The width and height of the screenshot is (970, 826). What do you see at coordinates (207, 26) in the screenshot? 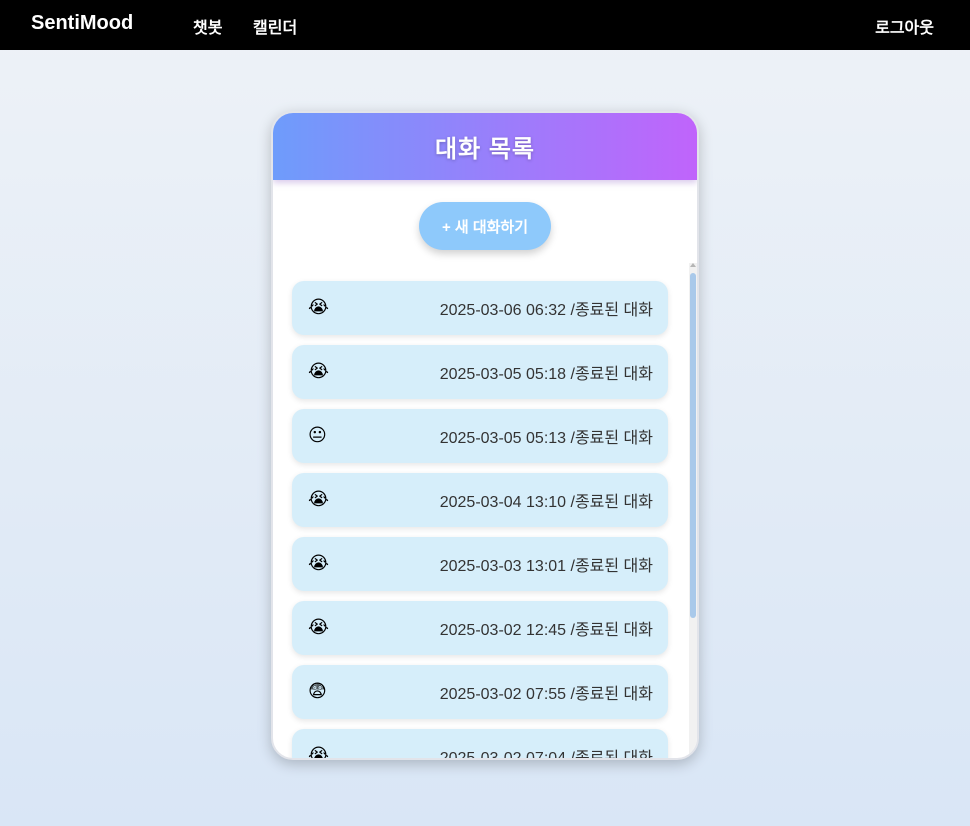
I see `nav-link-chatbot: 챗봇` at bounding box center [207, 26].